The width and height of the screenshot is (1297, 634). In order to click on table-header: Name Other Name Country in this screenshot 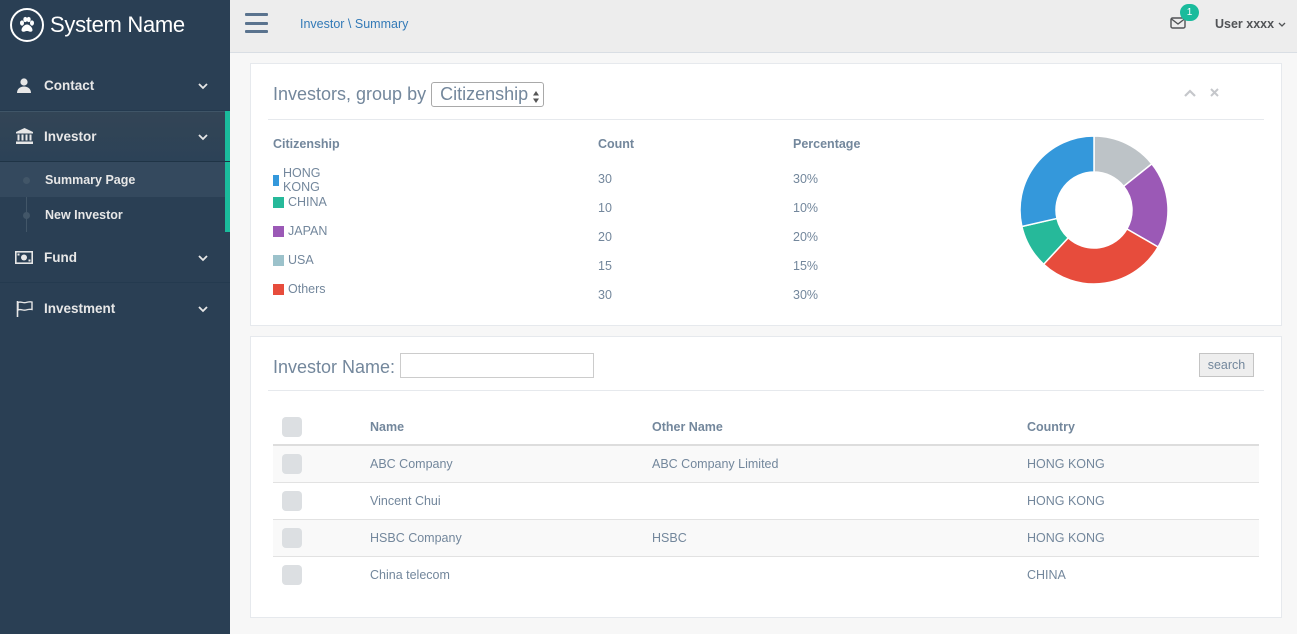, I will do `click(766, 427)`.